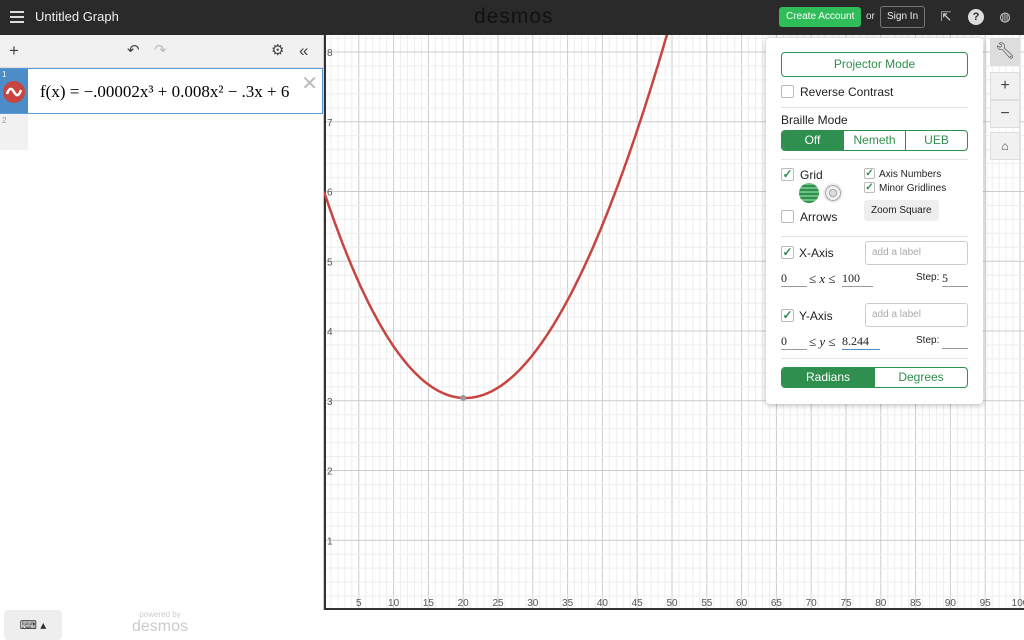 The width and height of the screenshot is (1024, 640). I want to click on x-axis-checkbox: ✓, so click(787, 252).